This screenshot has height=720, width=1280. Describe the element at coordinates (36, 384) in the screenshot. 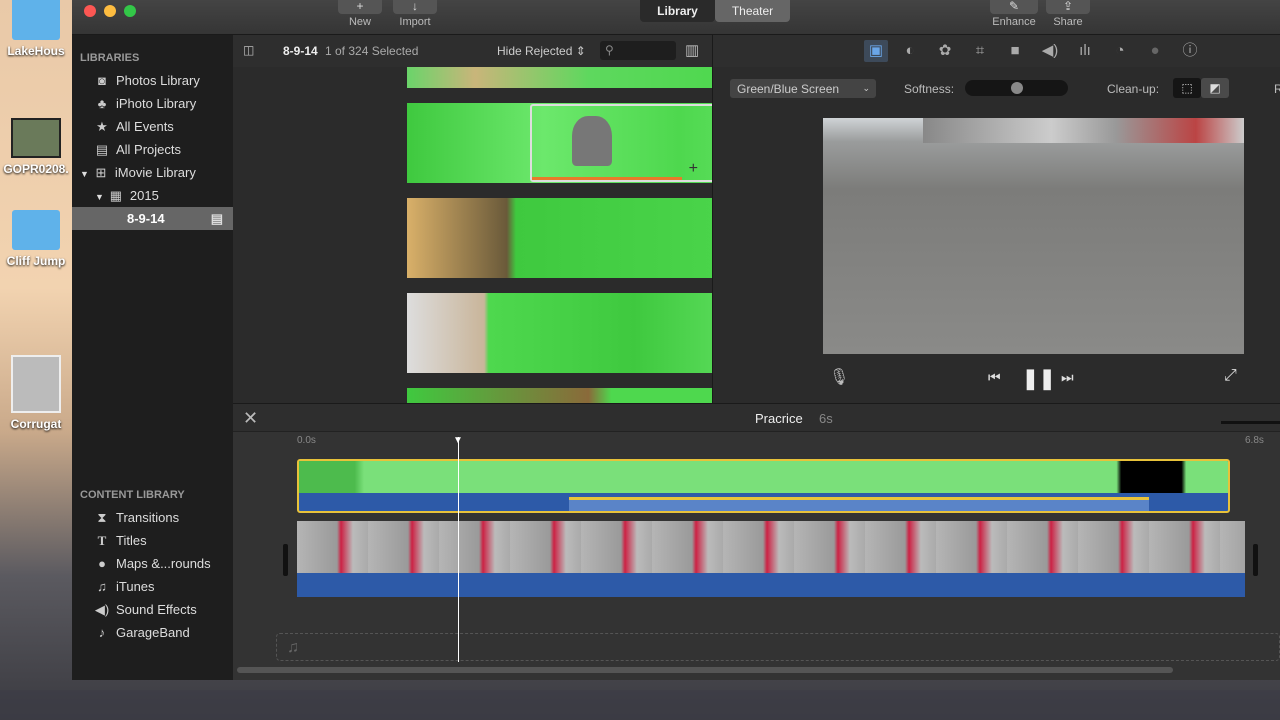

I see `image-thumbnail-icon` at that location.